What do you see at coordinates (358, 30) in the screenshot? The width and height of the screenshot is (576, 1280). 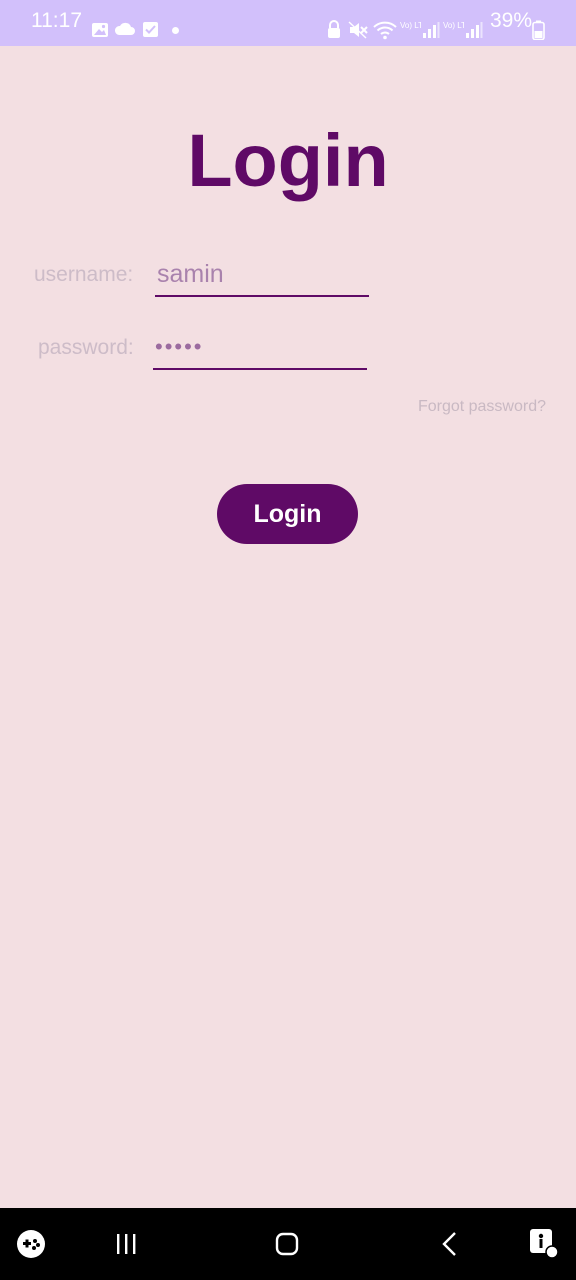 I see `mute-icon` at bounding box center [358, 30].